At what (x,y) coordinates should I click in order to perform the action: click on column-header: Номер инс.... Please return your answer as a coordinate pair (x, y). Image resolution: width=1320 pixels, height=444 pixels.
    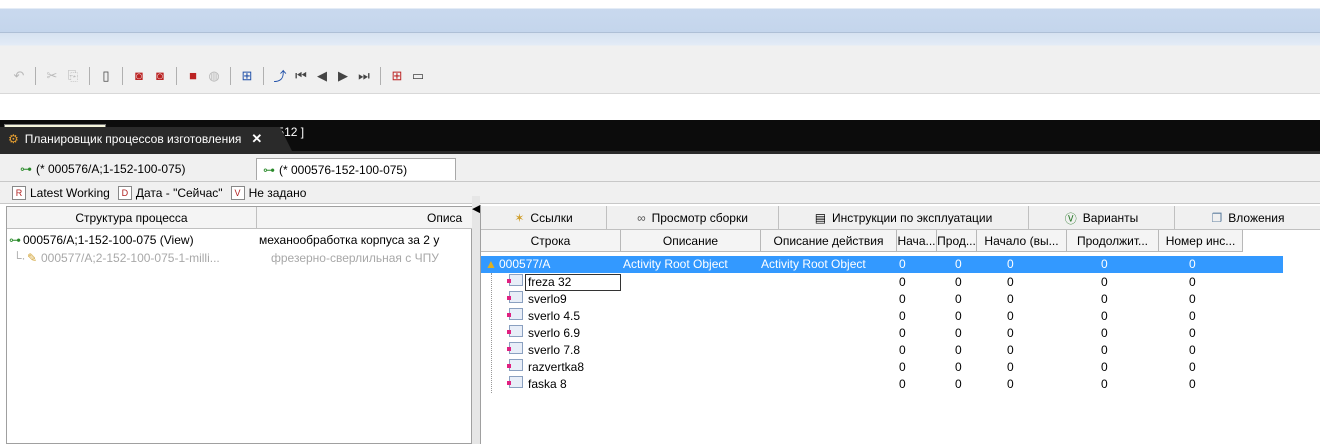
    Looking at the image, I should click on (1201, 241).